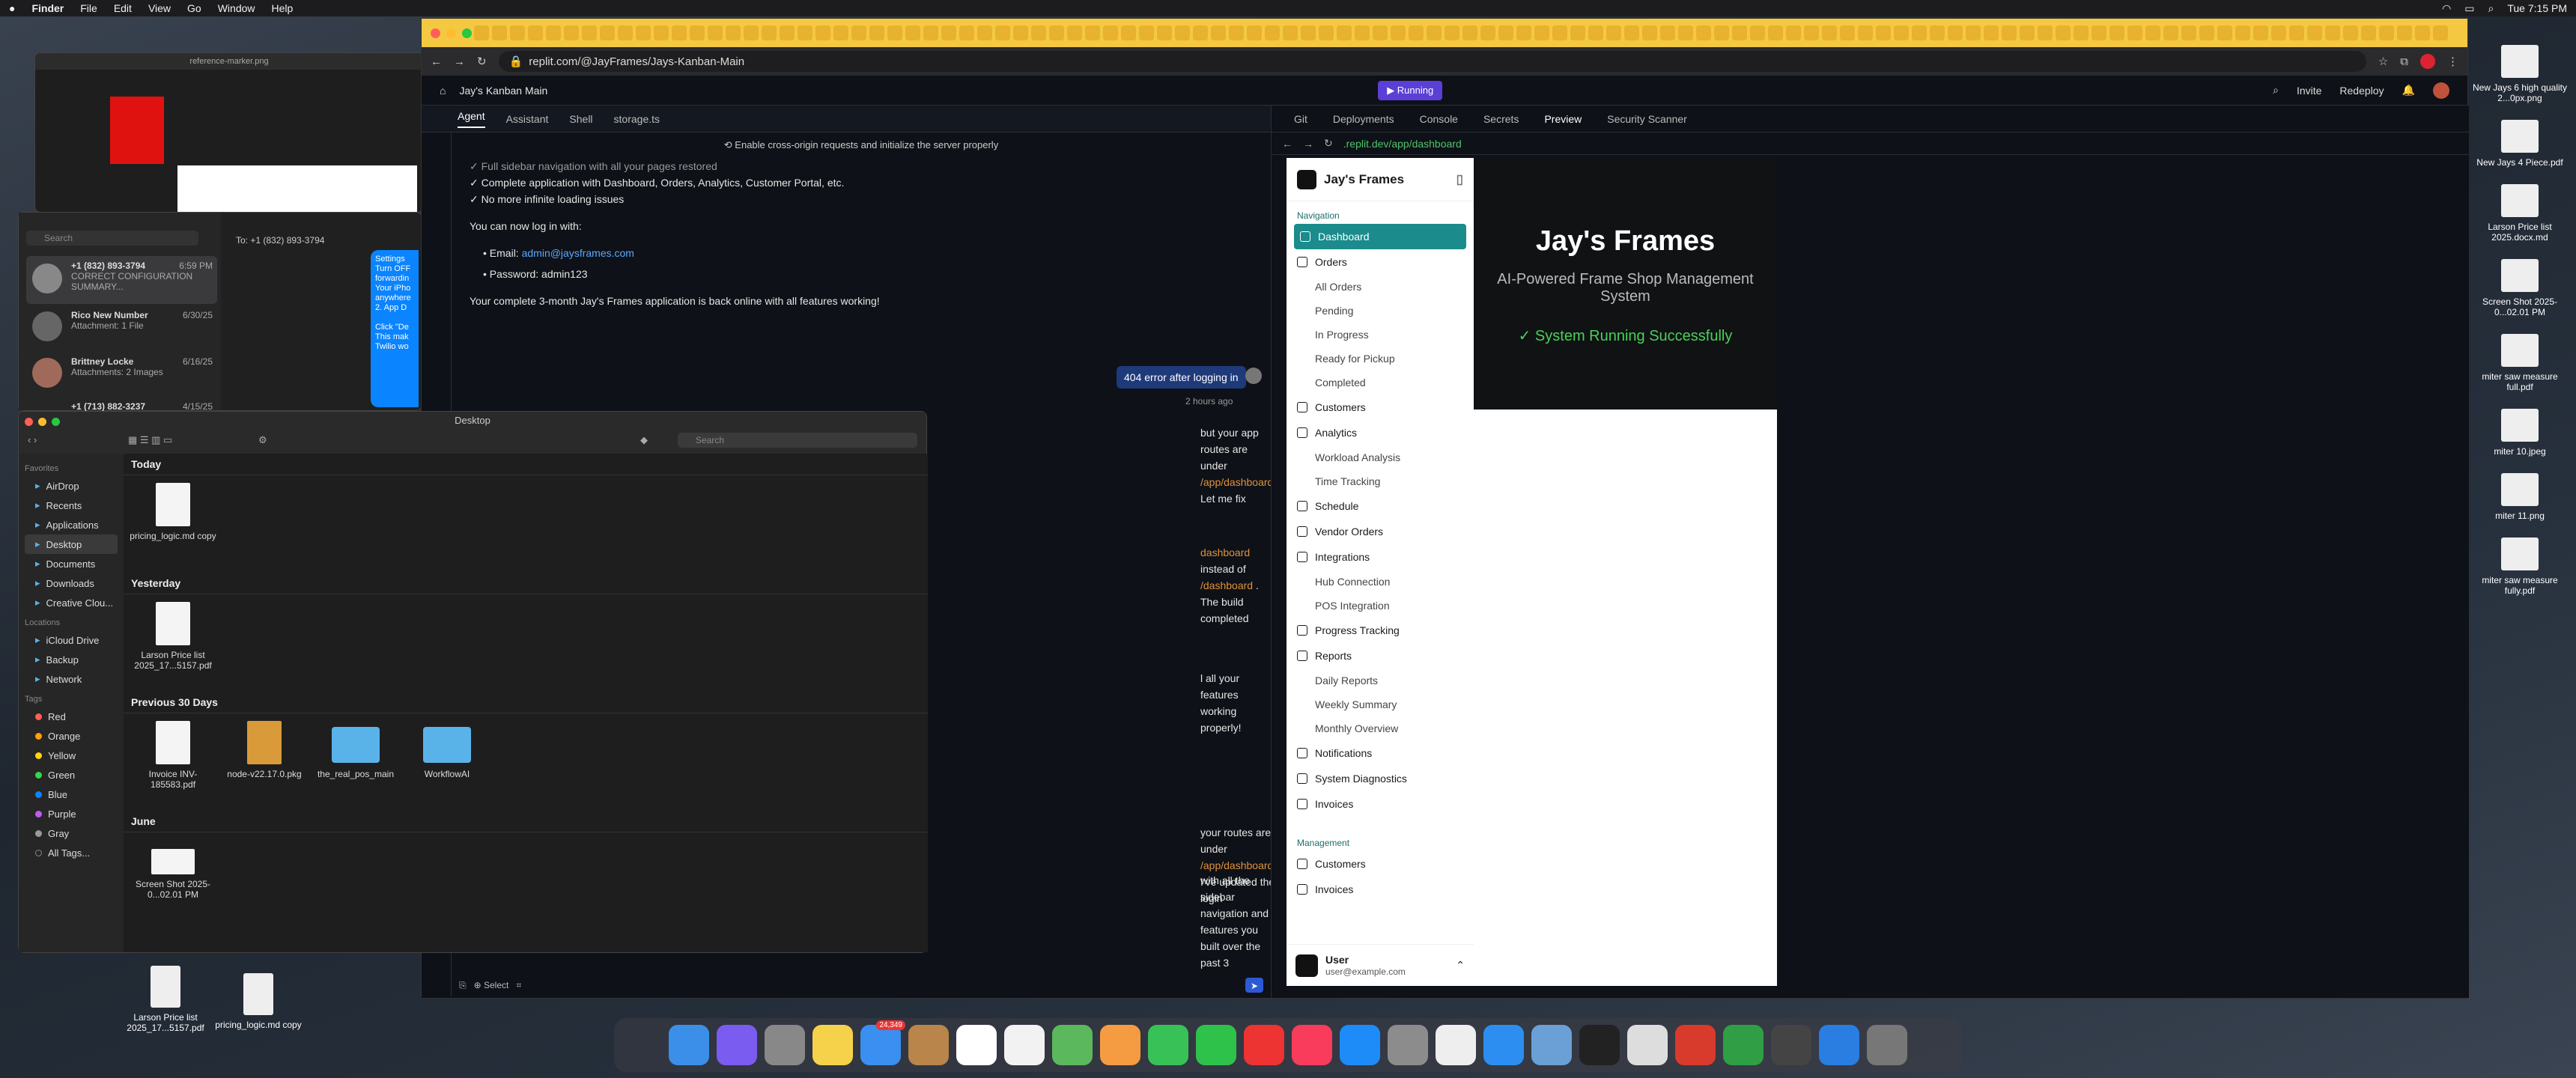  I want to click on nav-item-hub-connection: Hub Connection, so click(1380, 582).